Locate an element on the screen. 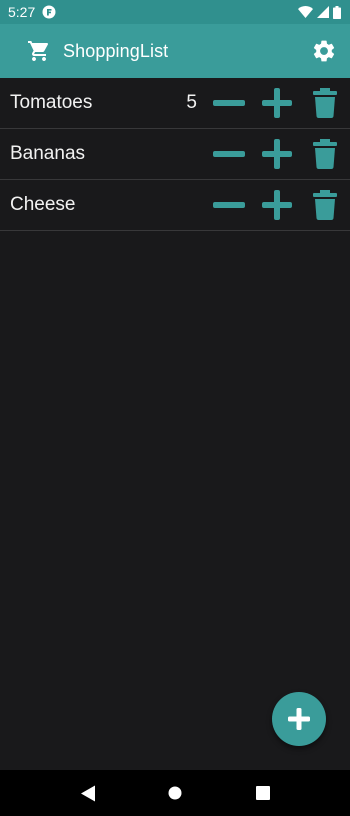 This screenshot has width=350, height=816. item-name: Cheese is located at coordinates (43, 204).